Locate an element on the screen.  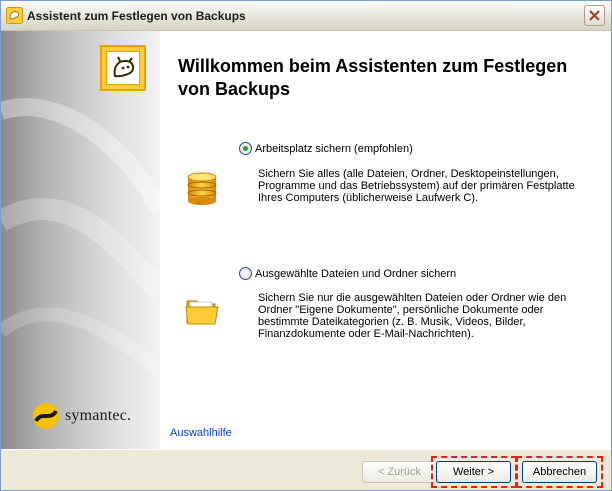
product-logo is located at coordinates (123, 68).